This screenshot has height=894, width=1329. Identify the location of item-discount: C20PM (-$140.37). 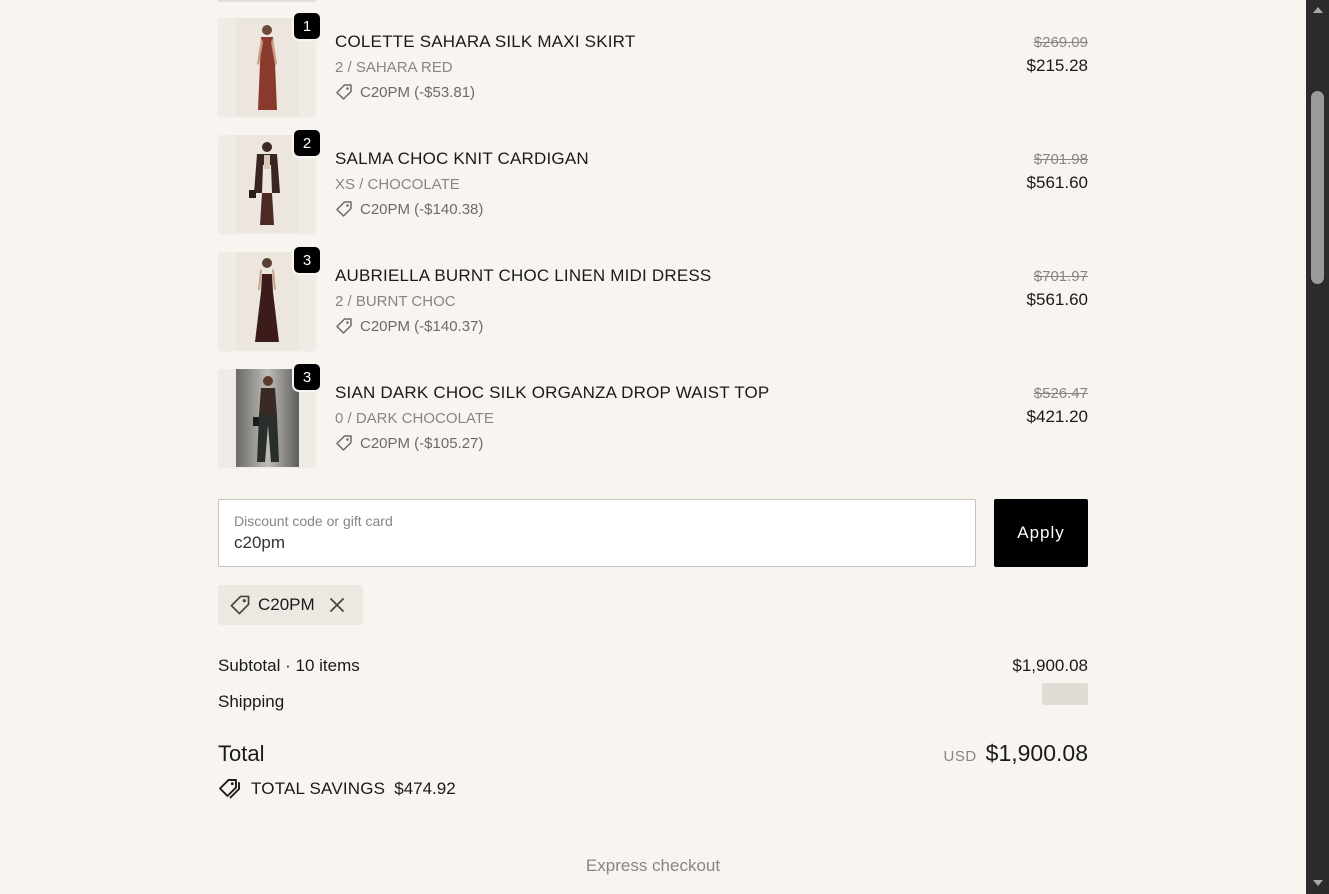
(409, 326).